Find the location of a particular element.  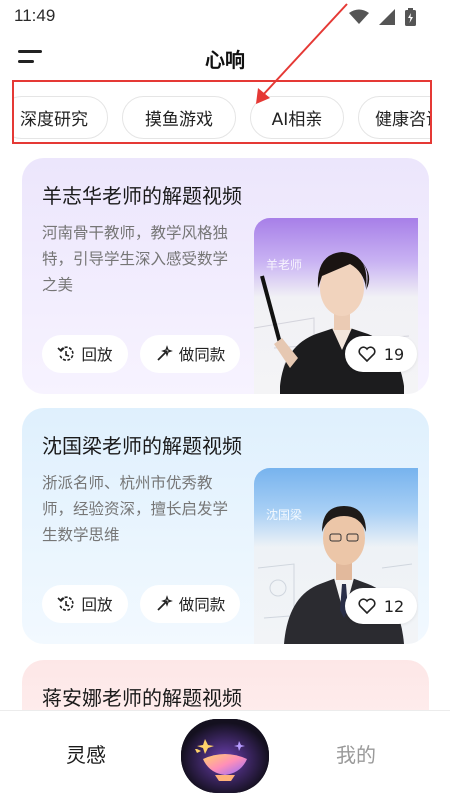

nav-tab-inspiration: 灵感 is located at coordinates (86, 753).